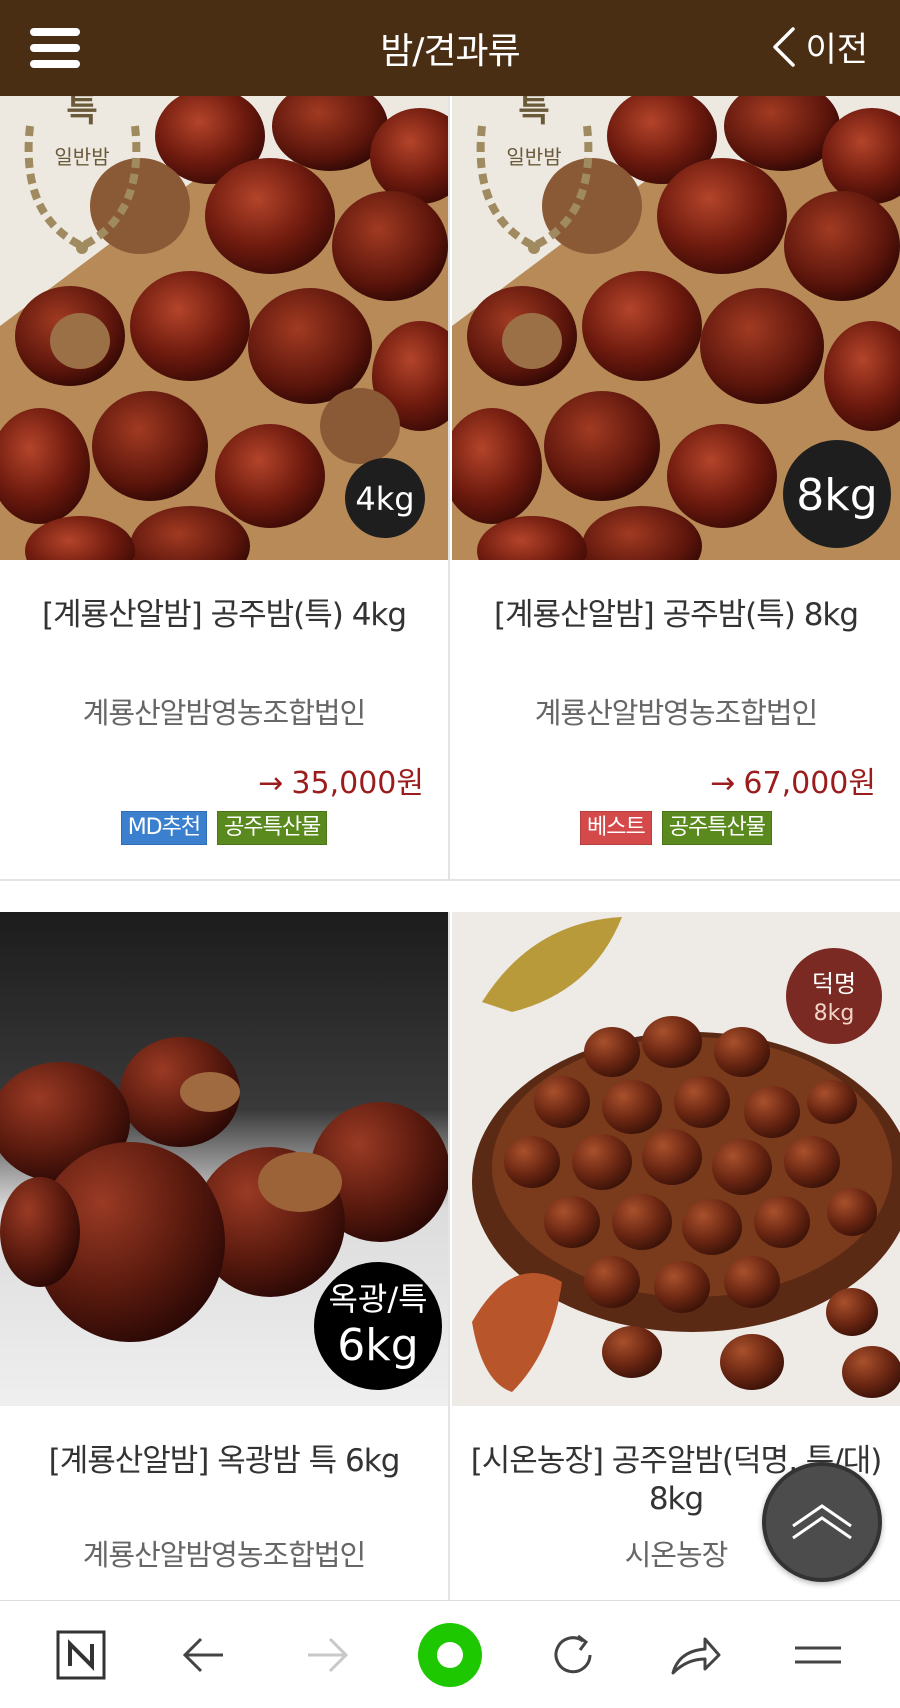  I want to click on scroll-to-top-button, so click(822, 1522).